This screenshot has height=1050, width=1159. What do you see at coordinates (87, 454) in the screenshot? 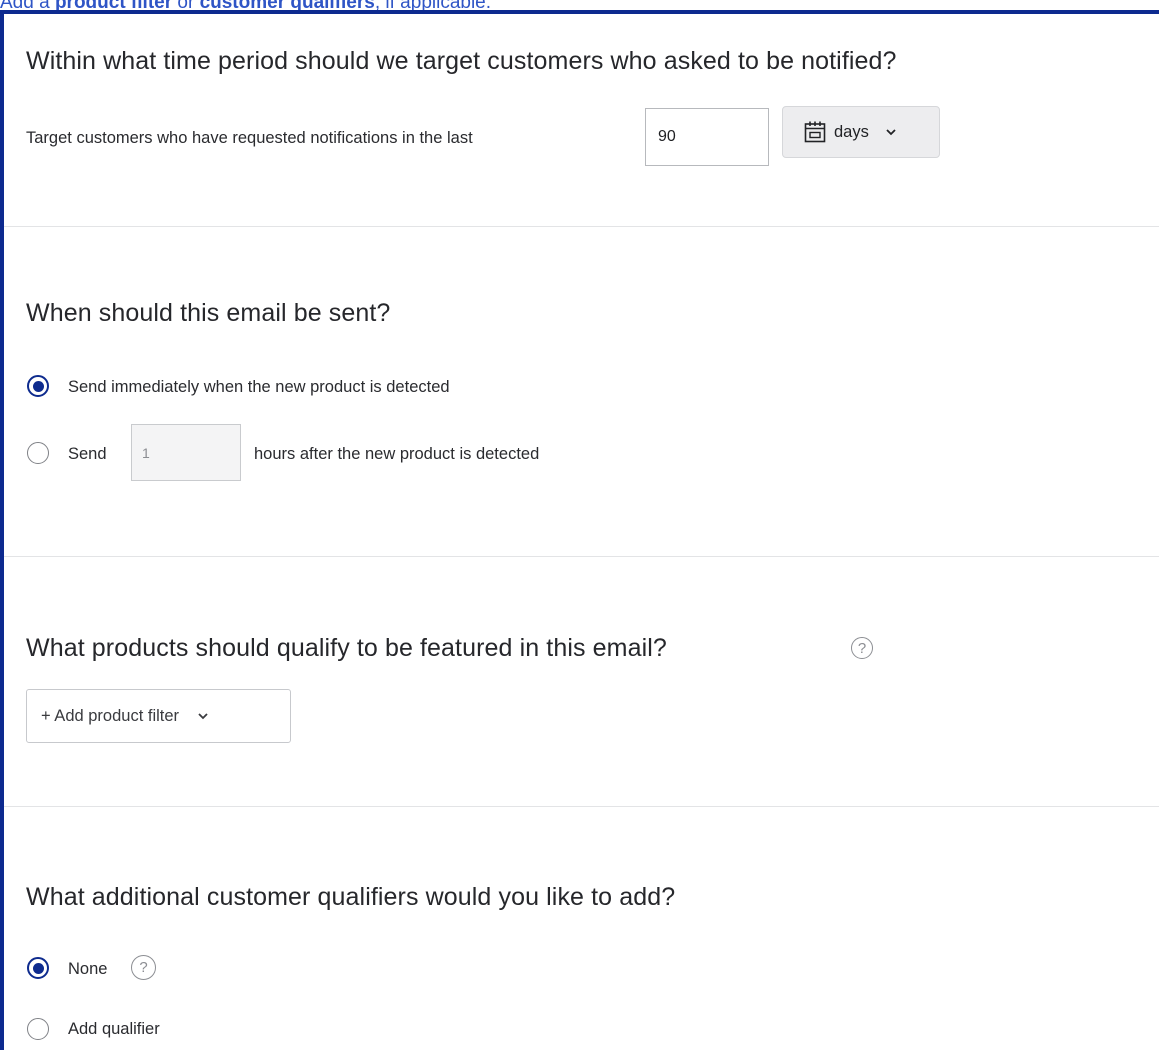
I see `send-delayed-prefix-label: Send` at bounding box center [87, 454].